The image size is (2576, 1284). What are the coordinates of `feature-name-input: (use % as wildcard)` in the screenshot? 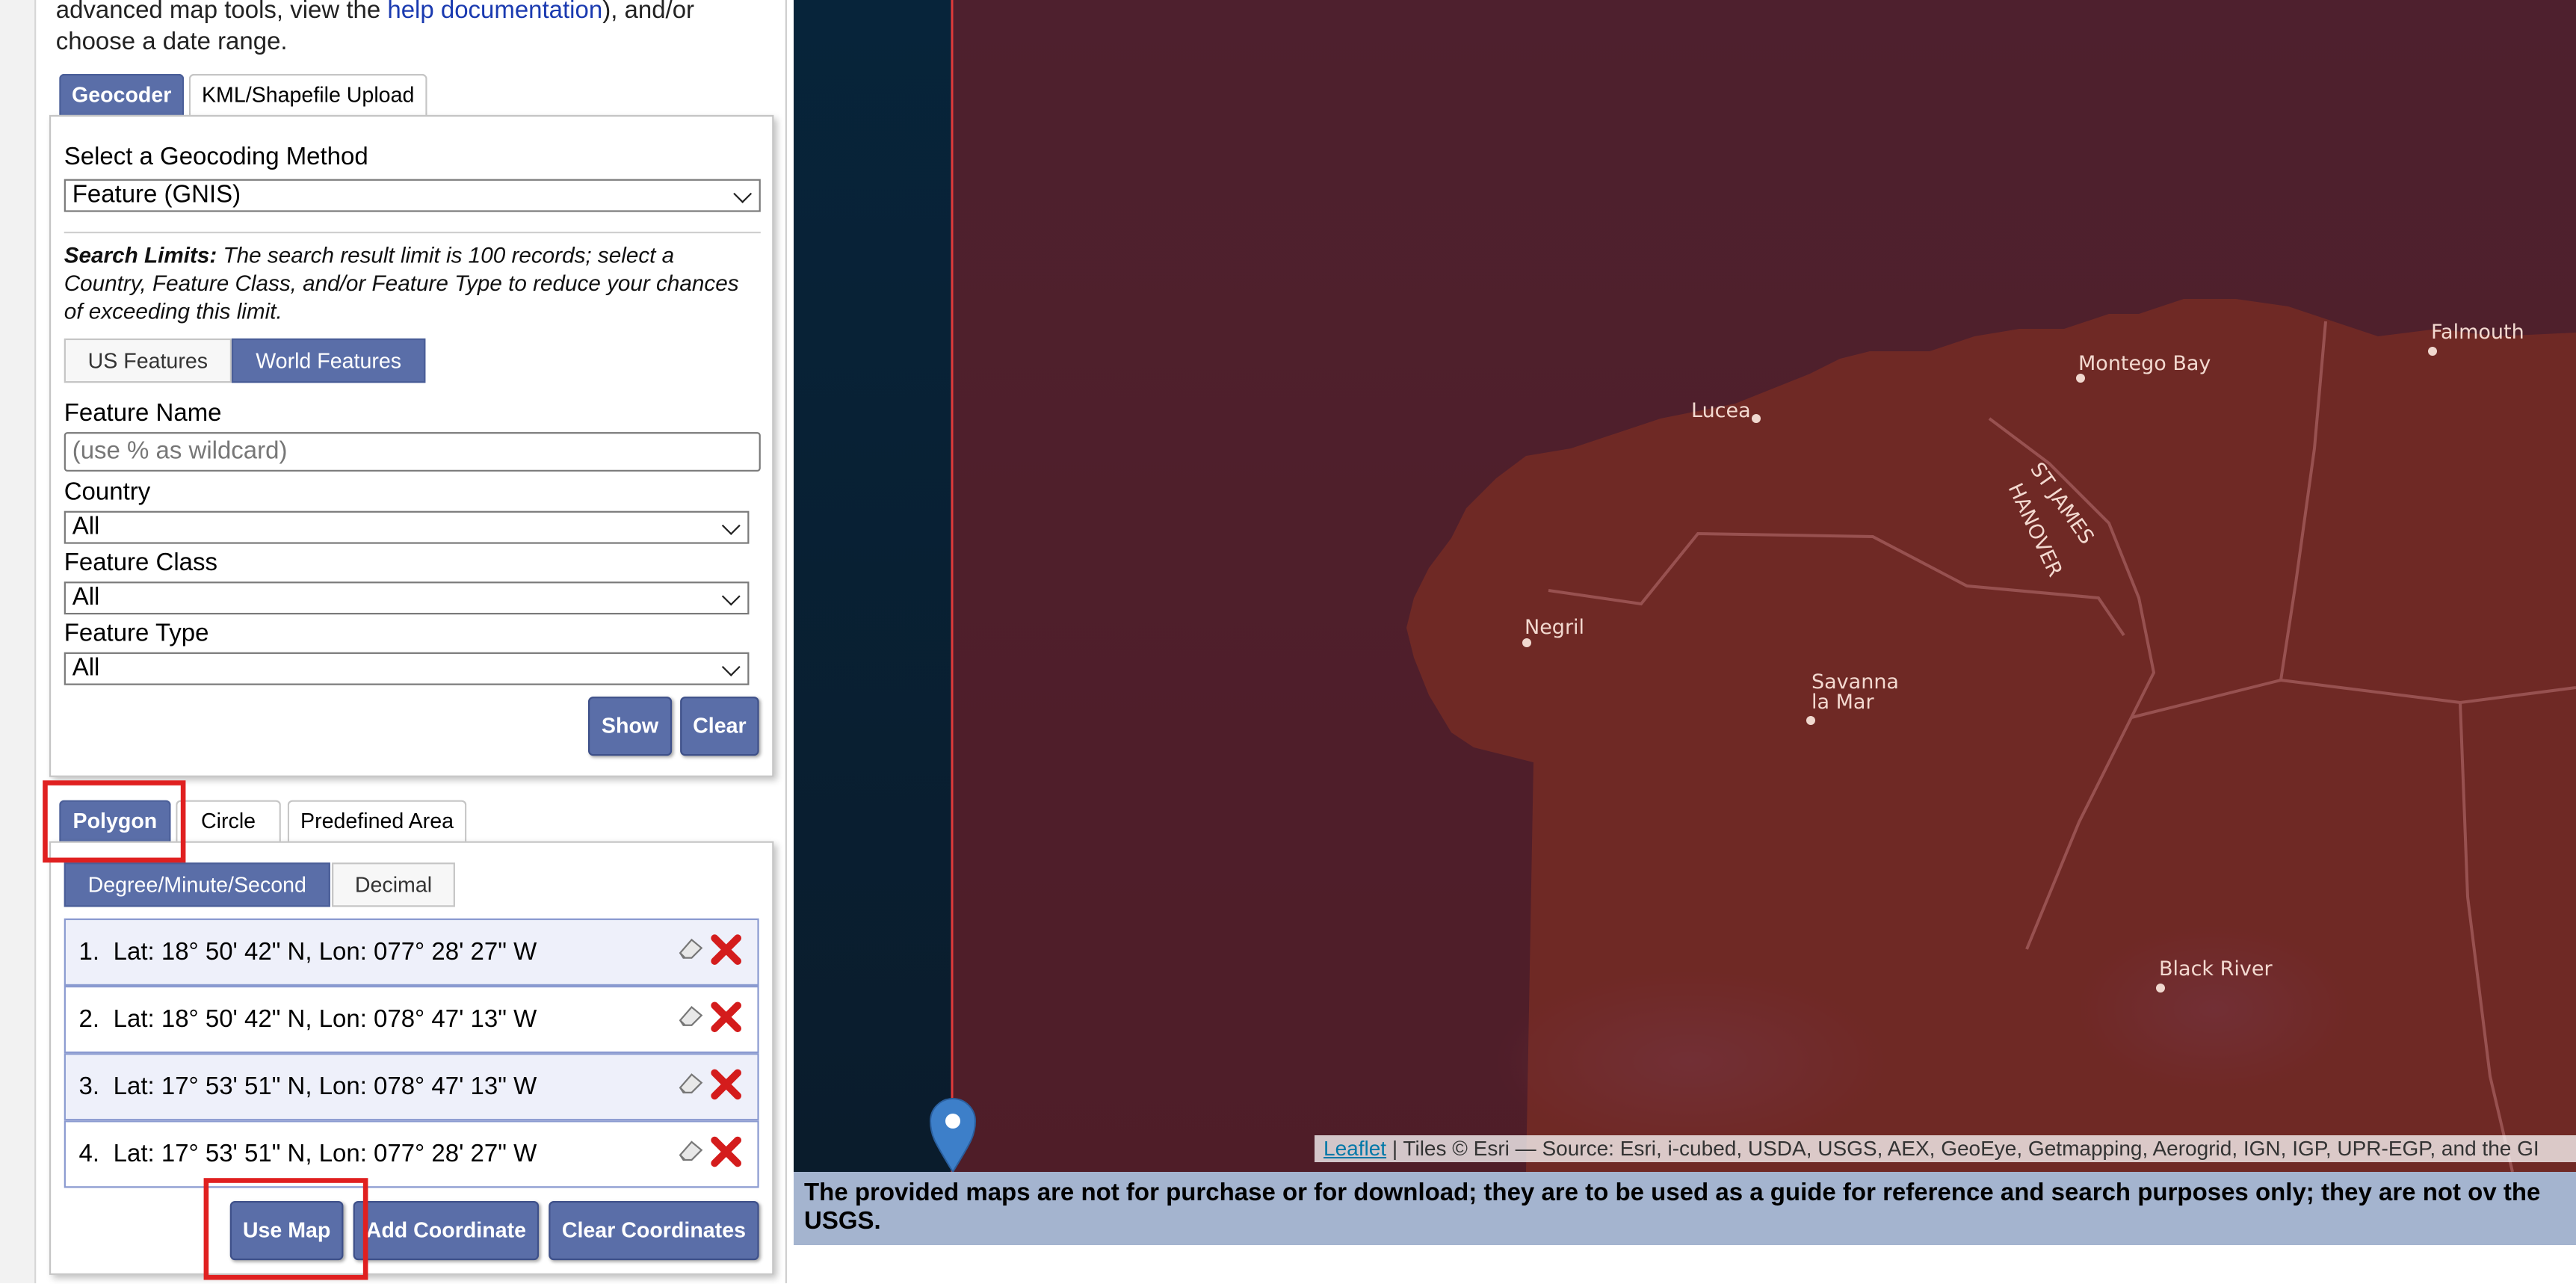 It's located at (412, 452).